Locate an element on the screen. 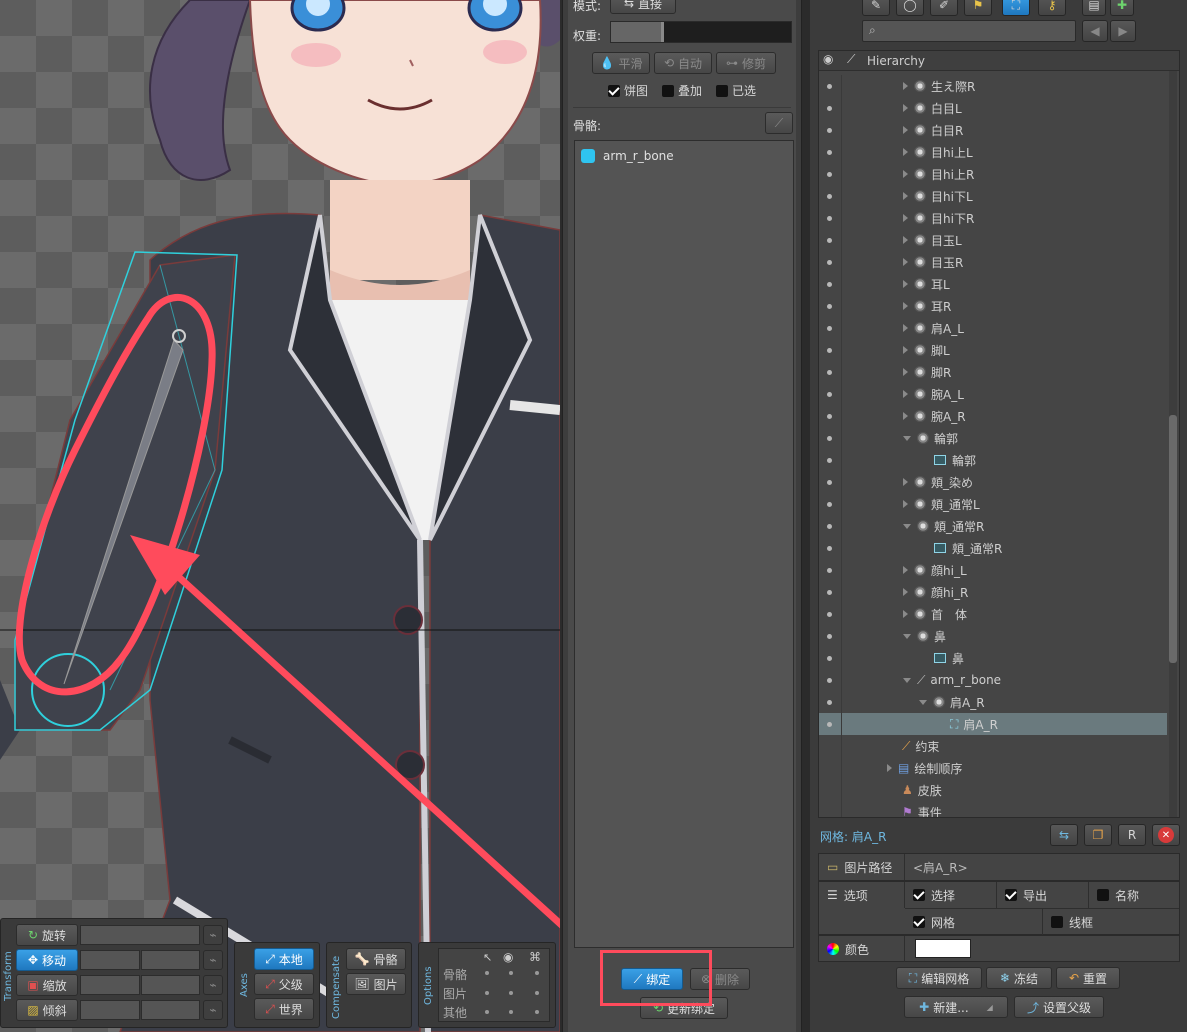  tree-row: 生え際R is located at coordinates (993, 86).